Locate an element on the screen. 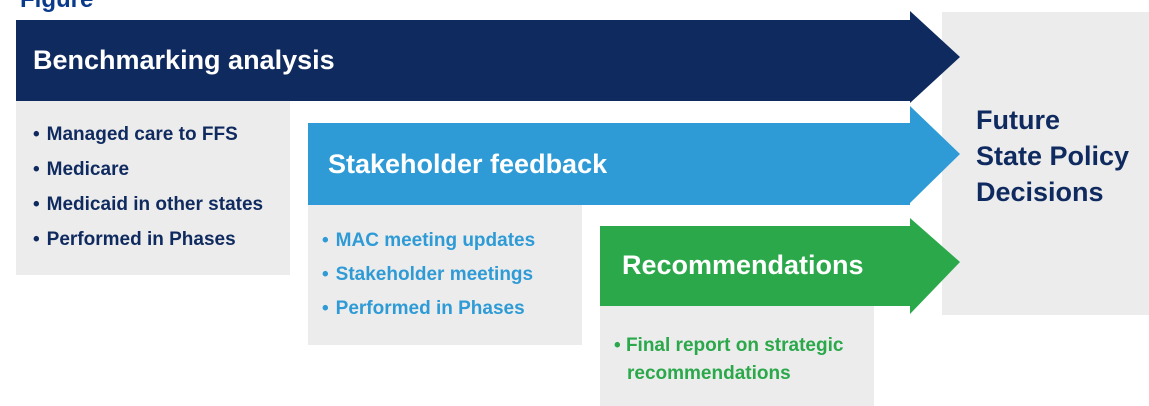 The height and width of the screenshot is (406, 1149). future-line: Future is located at coordinates (1018, 120).